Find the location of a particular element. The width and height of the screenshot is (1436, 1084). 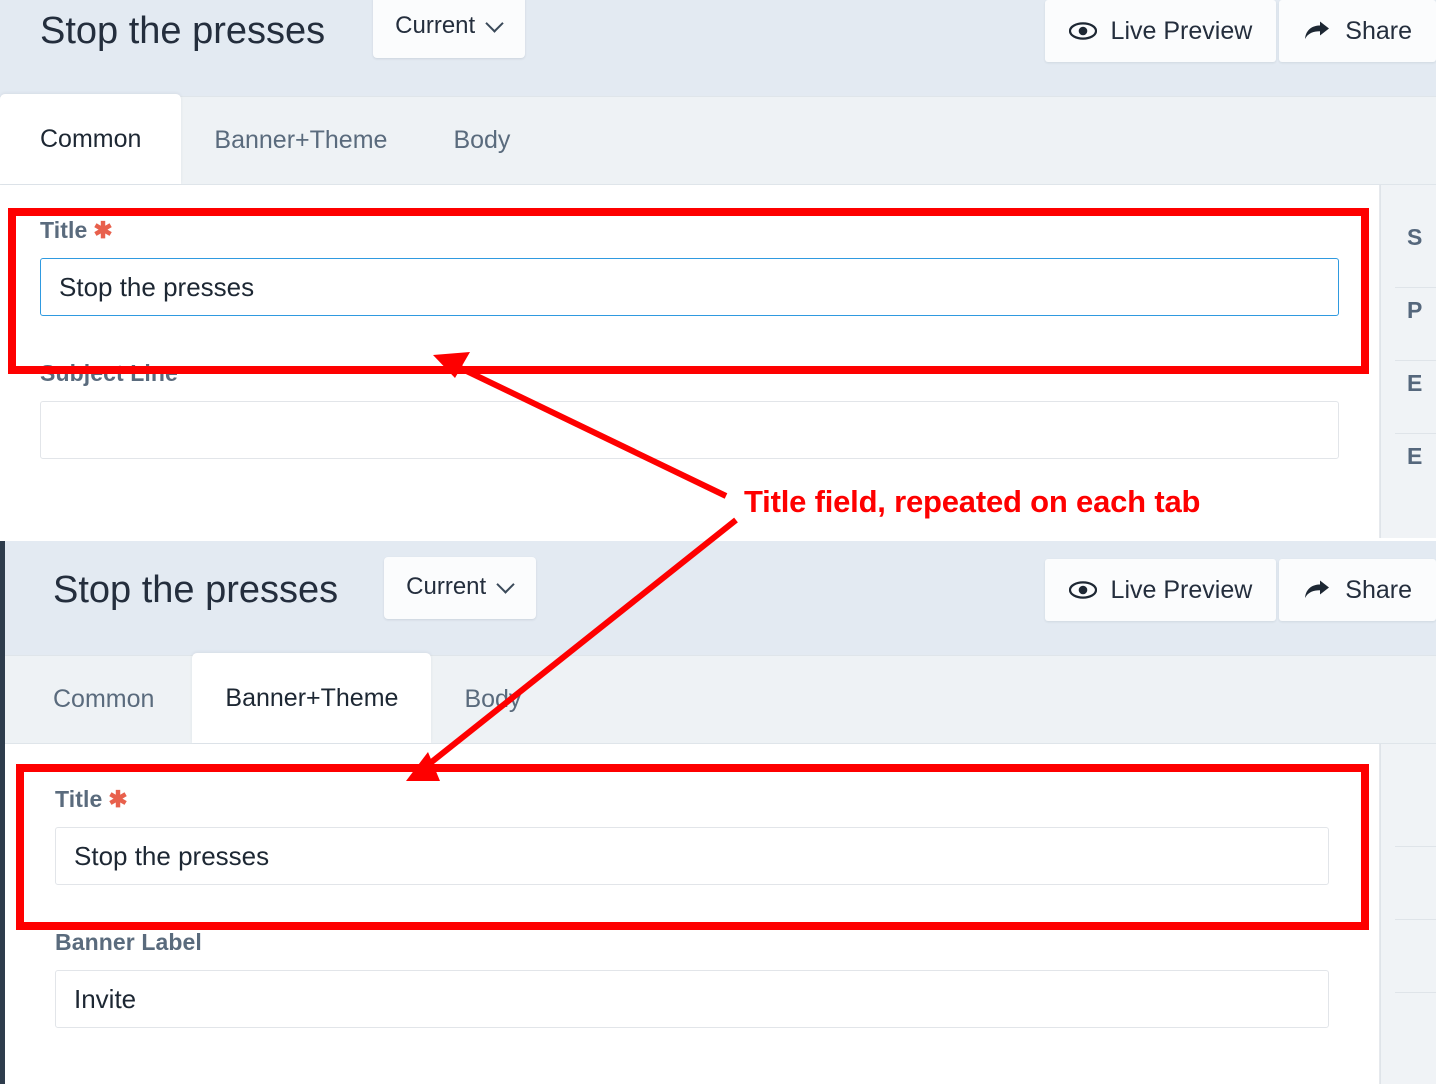

right-sidebar is located at coordinates (1408, 914).